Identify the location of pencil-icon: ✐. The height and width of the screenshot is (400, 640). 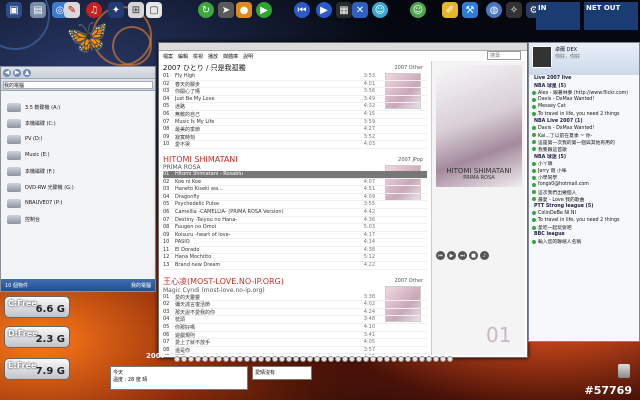
(450, 10).